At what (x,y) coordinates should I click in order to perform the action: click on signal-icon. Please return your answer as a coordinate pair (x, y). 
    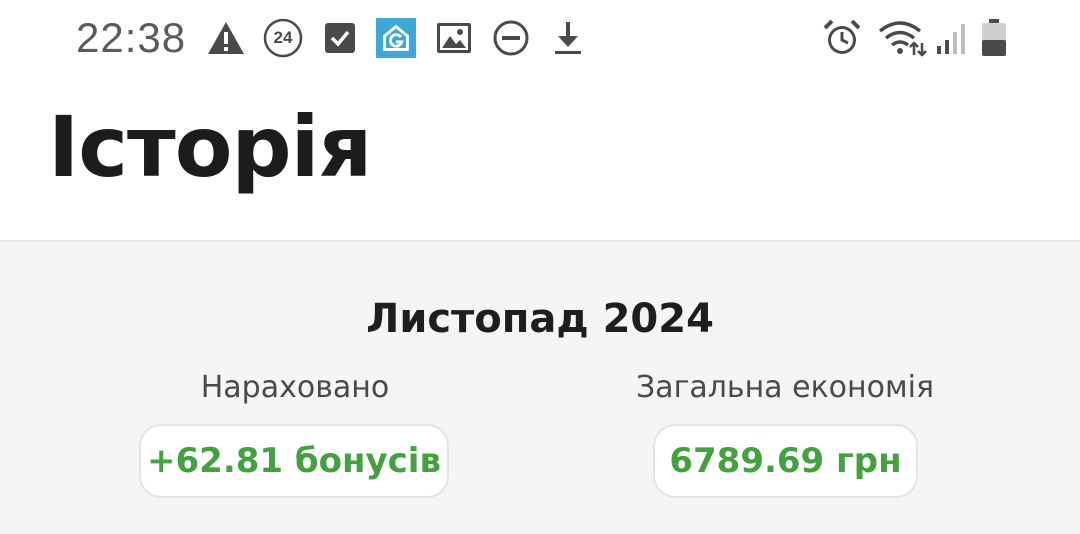
    Looking at the image, I should click on (952, 38).